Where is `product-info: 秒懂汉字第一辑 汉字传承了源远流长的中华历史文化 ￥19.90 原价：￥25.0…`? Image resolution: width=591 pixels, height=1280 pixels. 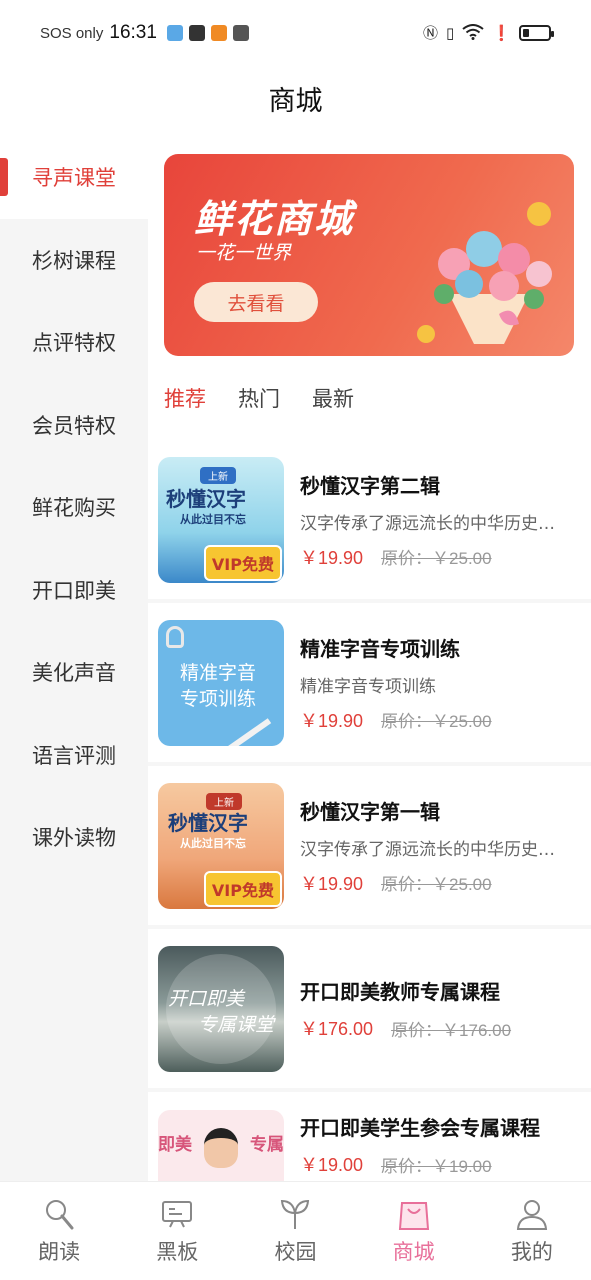 product-info: 秒懂汉字第一辑 汉字传承了源远流长的中华历史文化 ￥19.90 原价：￥25.0… is located at coordinates (431, 846).